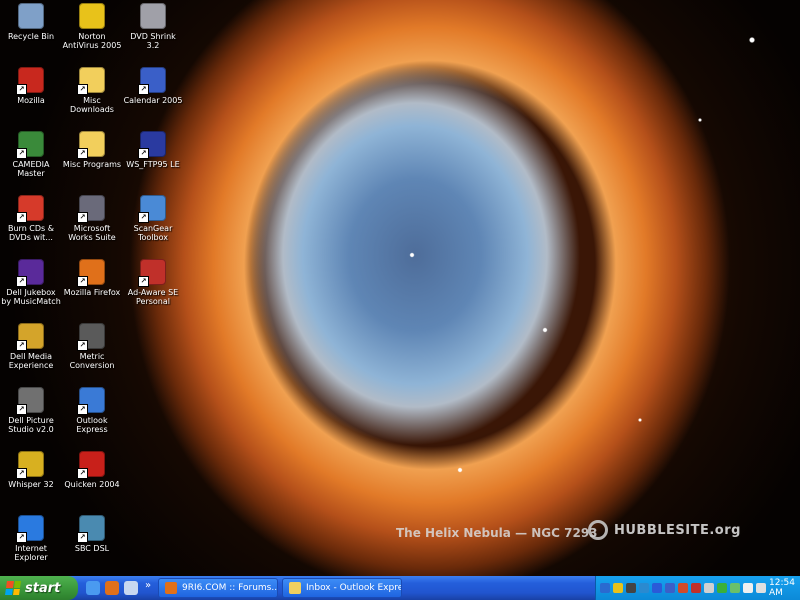 Image resolution: width=800 pixels, height=600 pixels. Describe the element at coordinates (683, 588) in the screenshot. I see `tray-shield-icon` at that location.